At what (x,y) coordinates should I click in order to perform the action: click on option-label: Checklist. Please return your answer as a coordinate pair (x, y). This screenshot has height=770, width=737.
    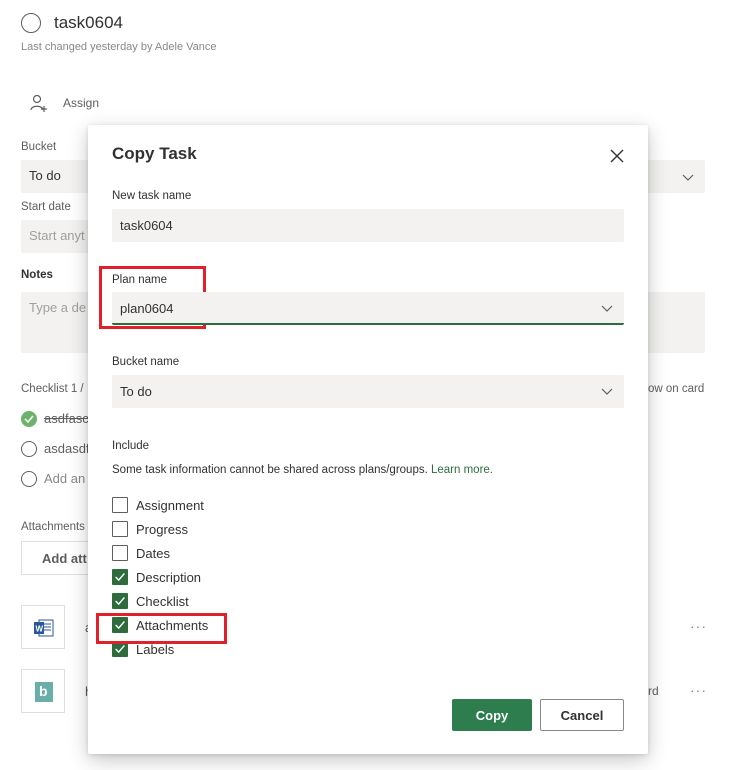
    Looking at the image, I should click on (162, 601).